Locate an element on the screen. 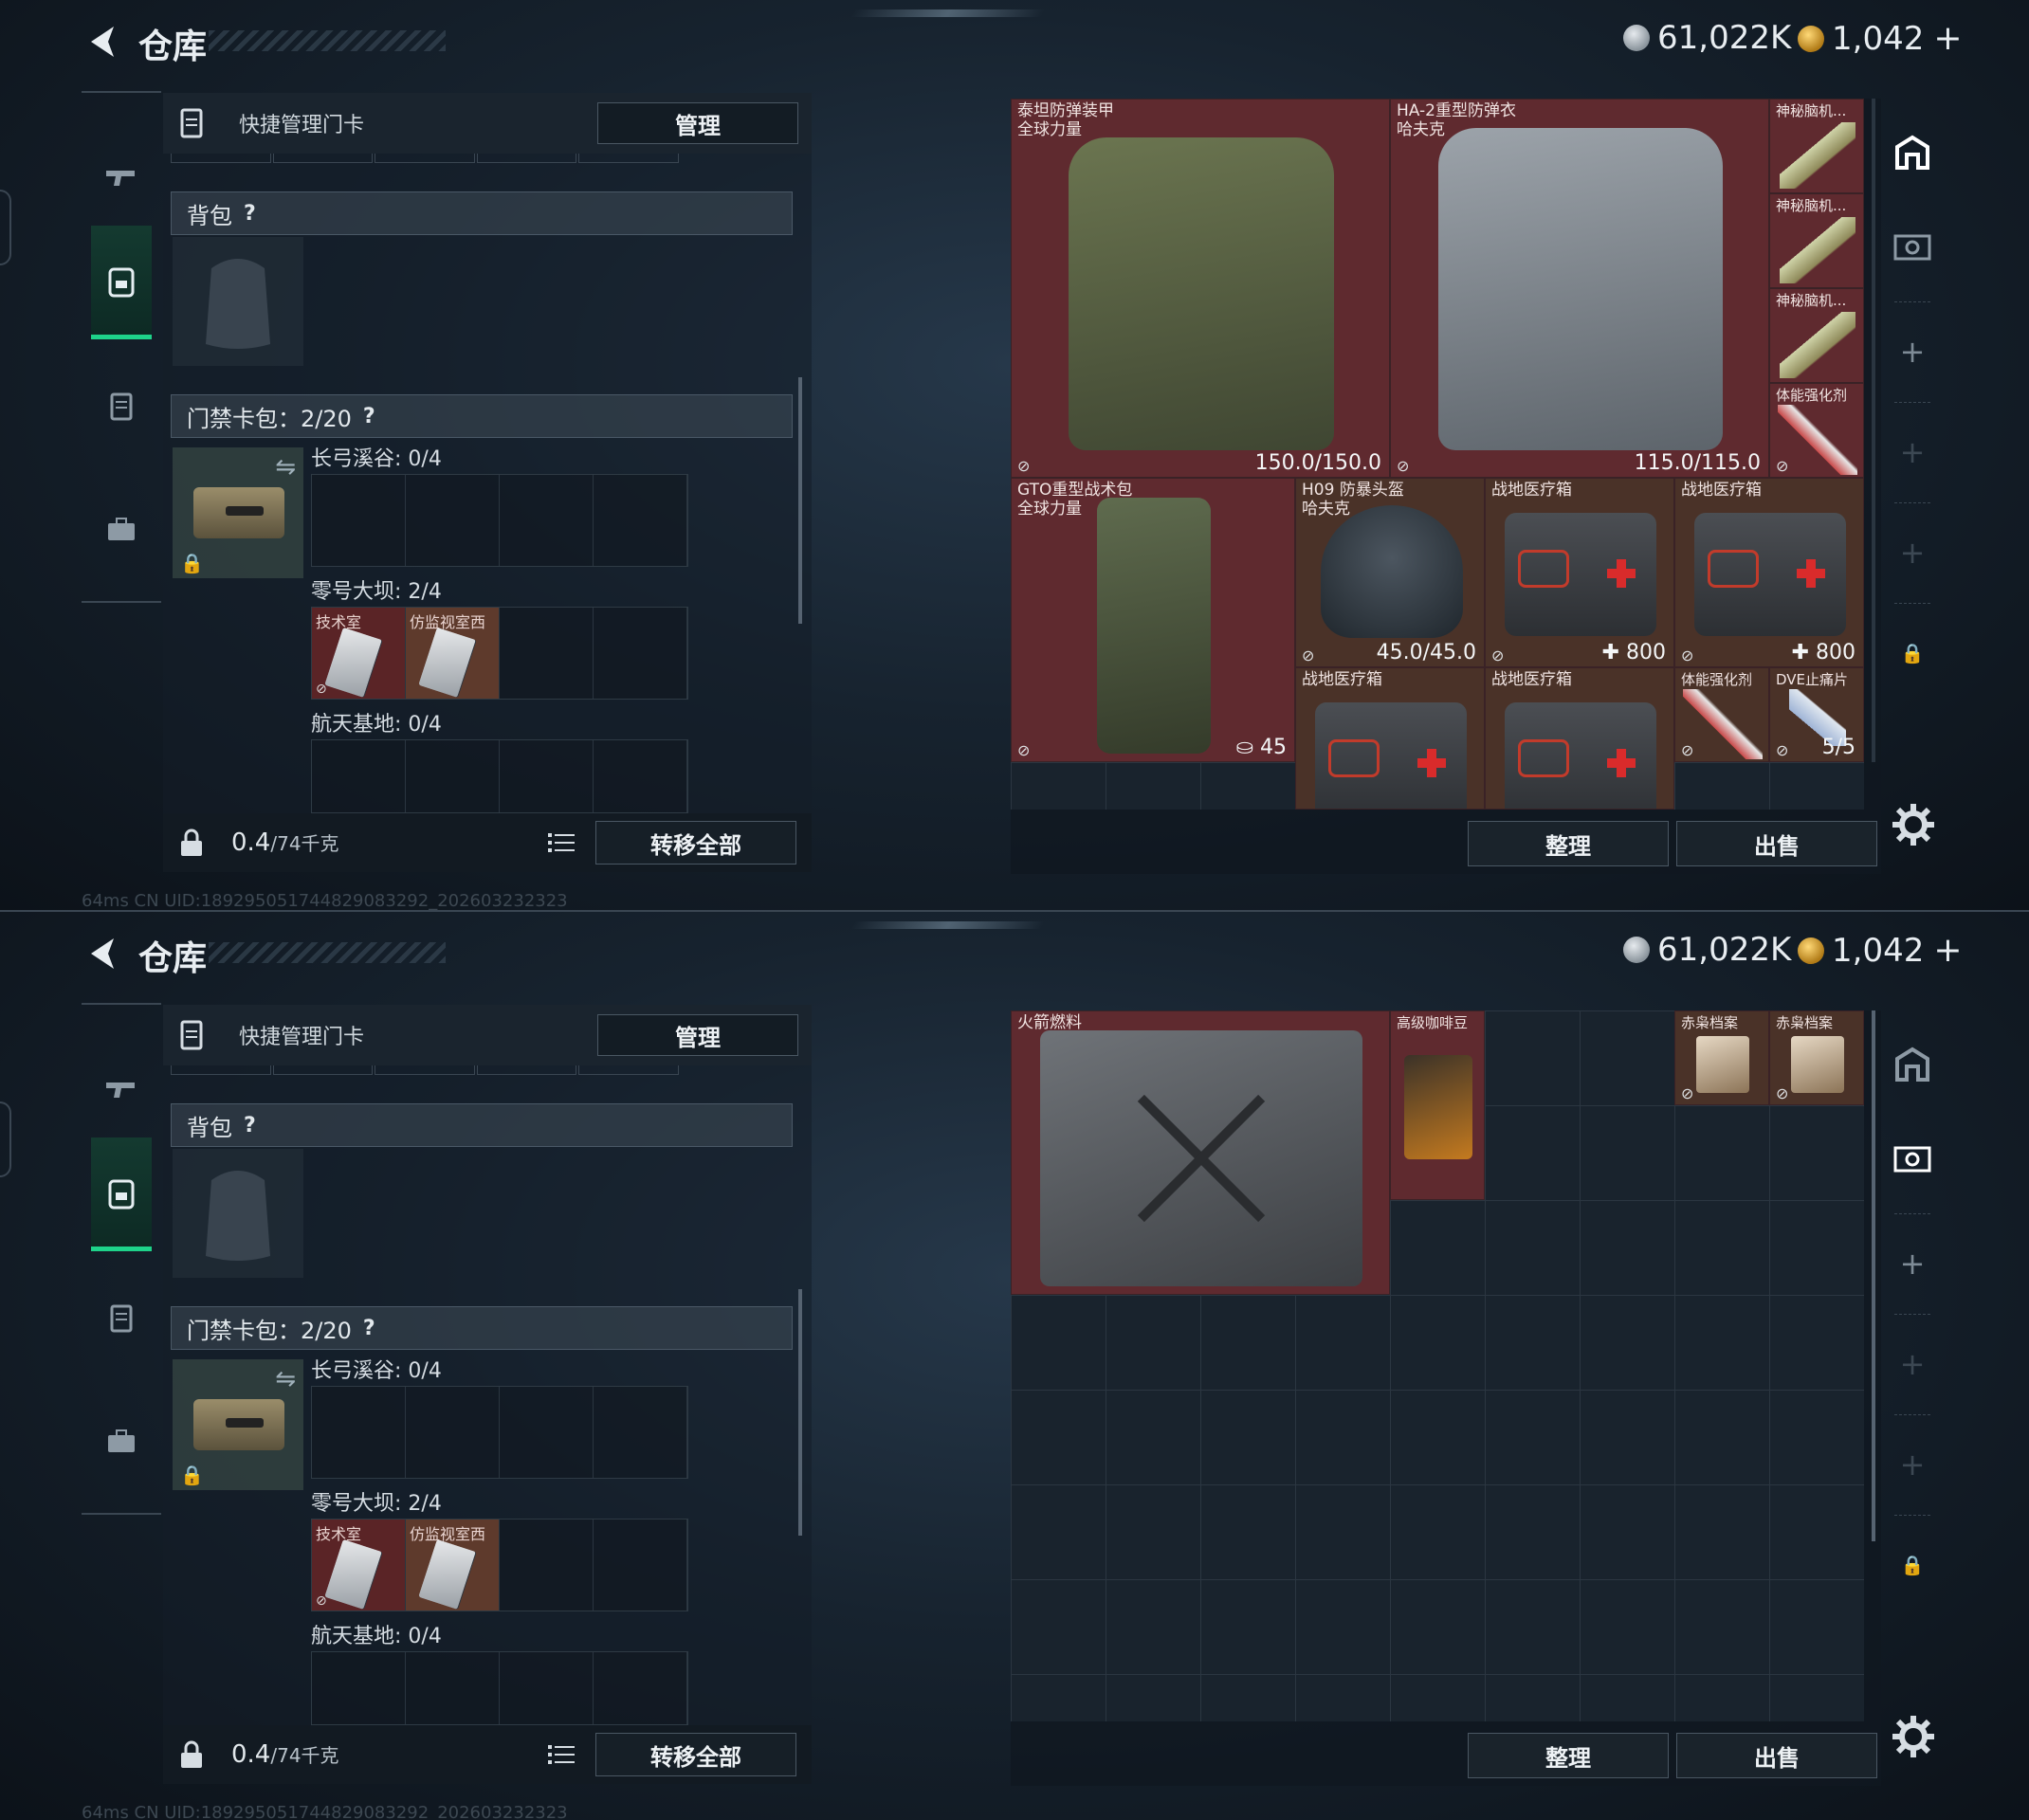  stash-side-tabs: + + + 🔒 is located at coordinates (1912, 402).